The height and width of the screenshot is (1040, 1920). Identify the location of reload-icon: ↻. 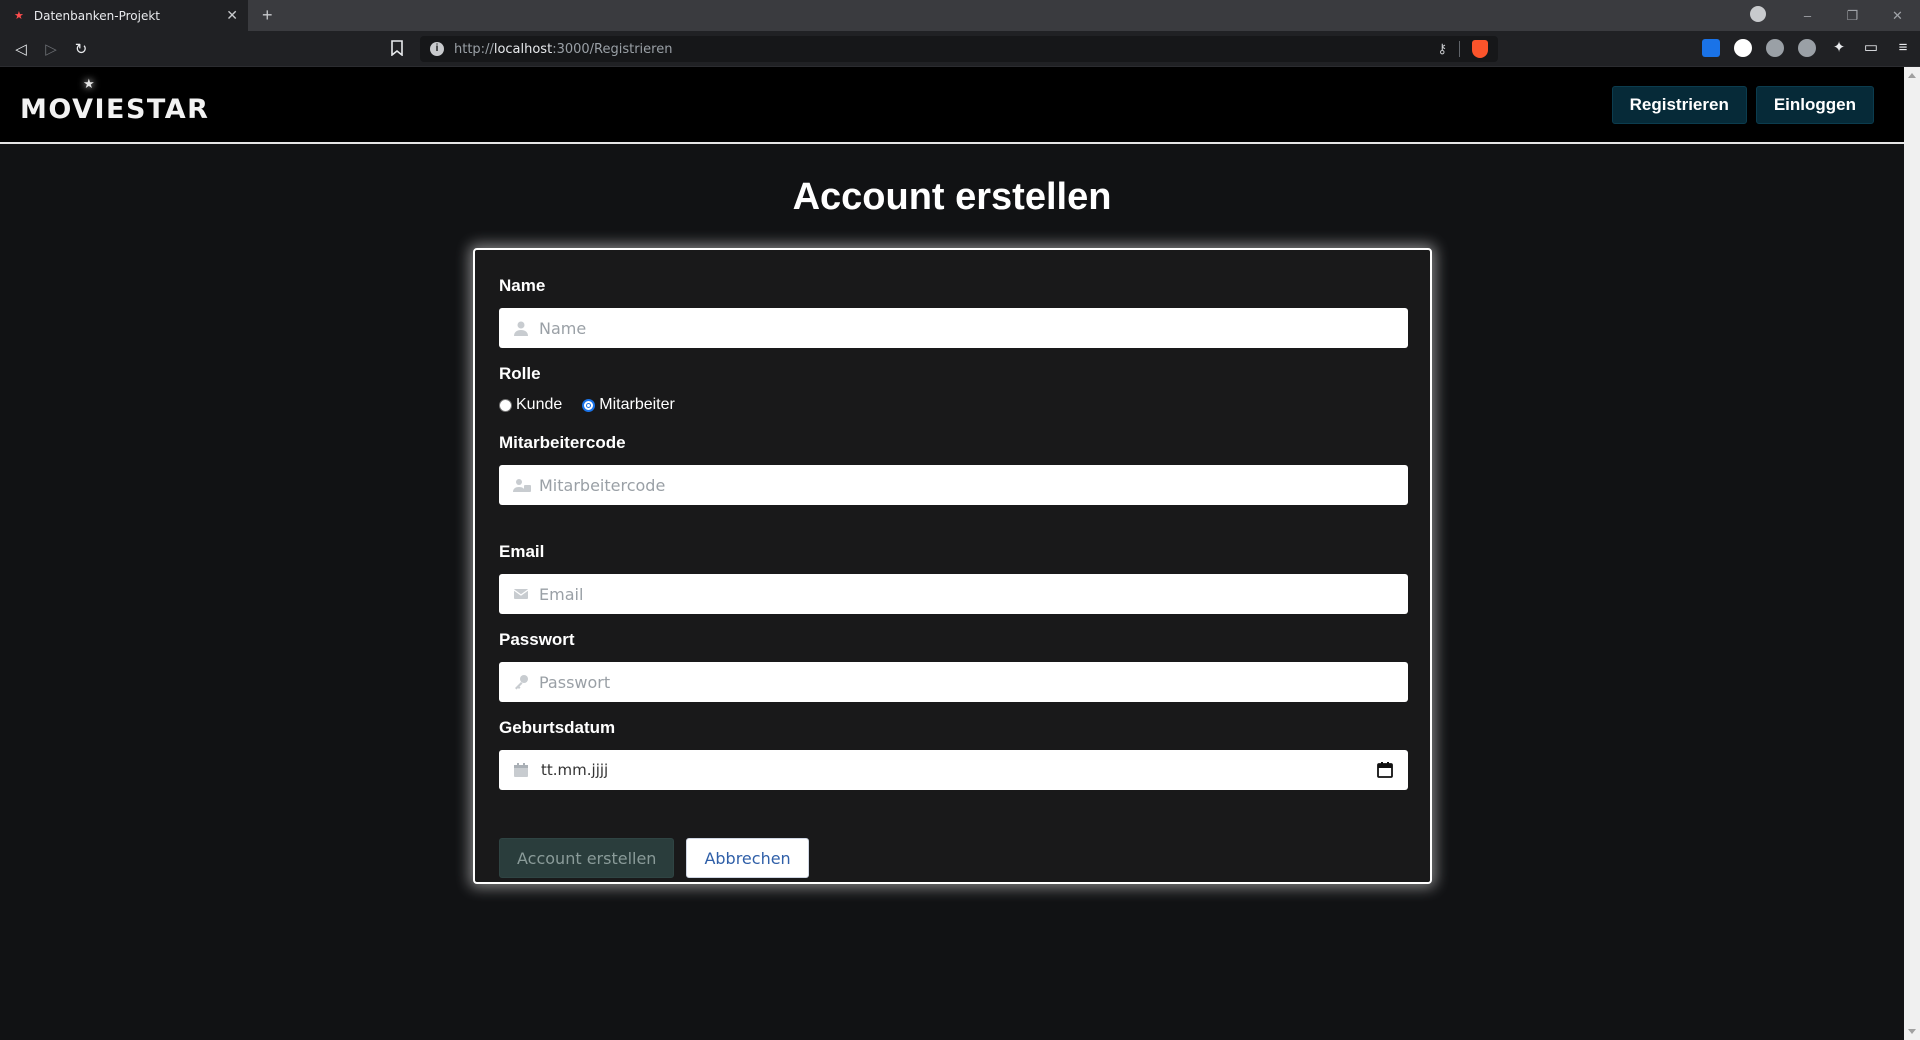
(81, 49).